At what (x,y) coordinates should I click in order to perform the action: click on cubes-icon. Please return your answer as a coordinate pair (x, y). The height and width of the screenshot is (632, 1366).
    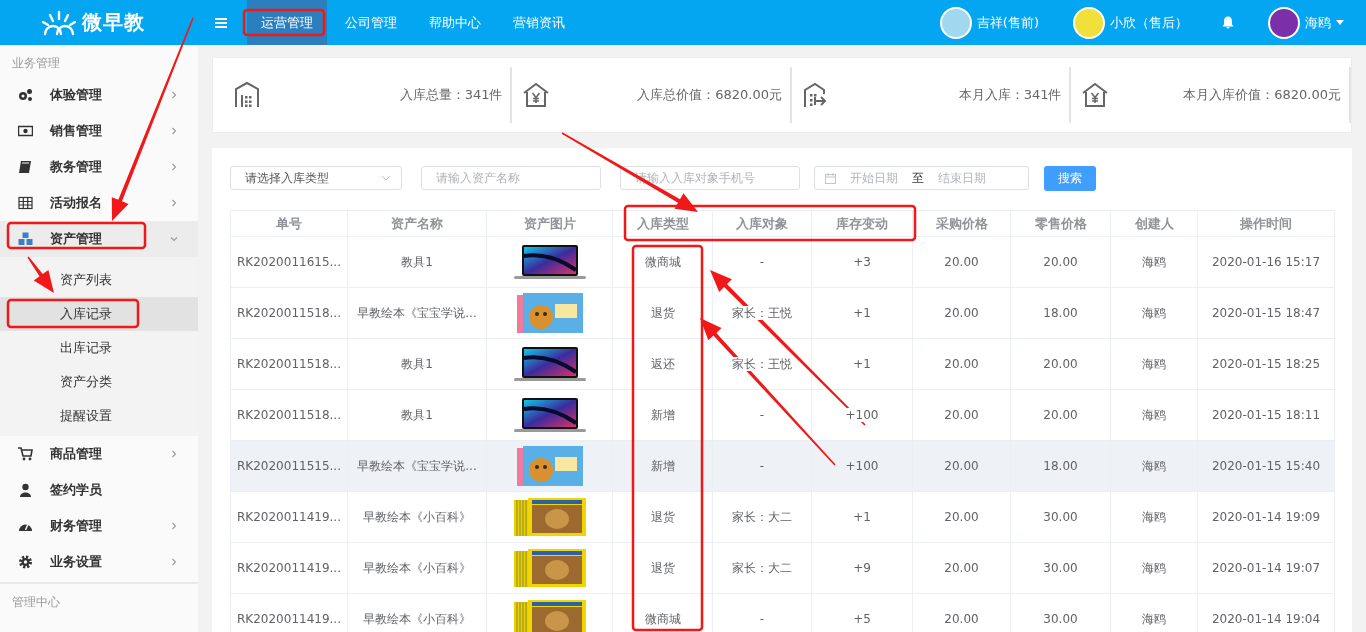
    Looking at the image, I should click on (25, 239).